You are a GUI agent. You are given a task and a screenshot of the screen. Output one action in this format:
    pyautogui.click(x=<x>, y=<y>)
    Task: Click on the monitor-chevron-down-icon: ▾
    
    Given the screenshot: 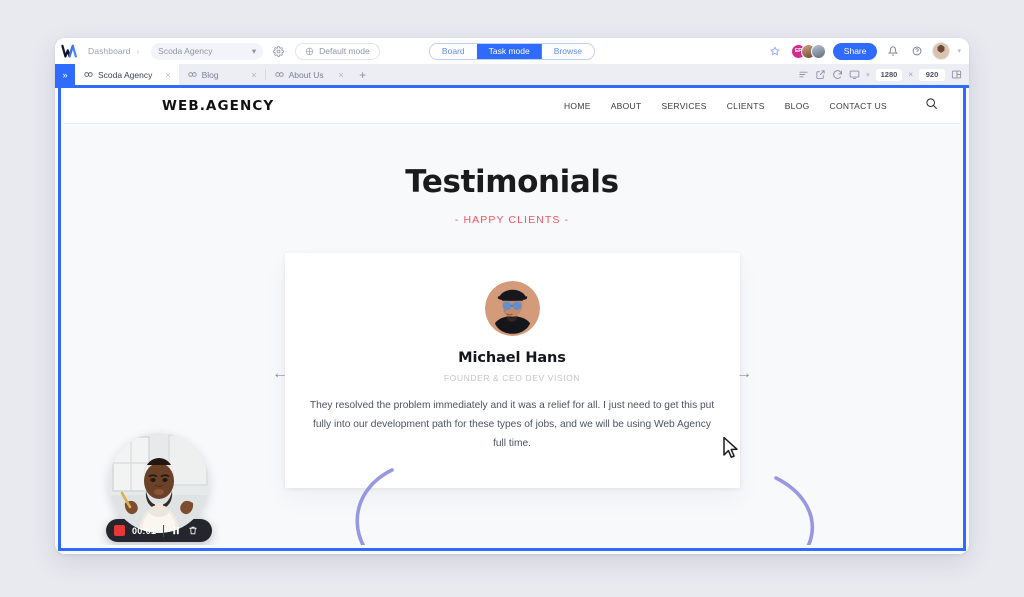 What is the action you would take?
    pyautogui.click(x=868, y=75)
    